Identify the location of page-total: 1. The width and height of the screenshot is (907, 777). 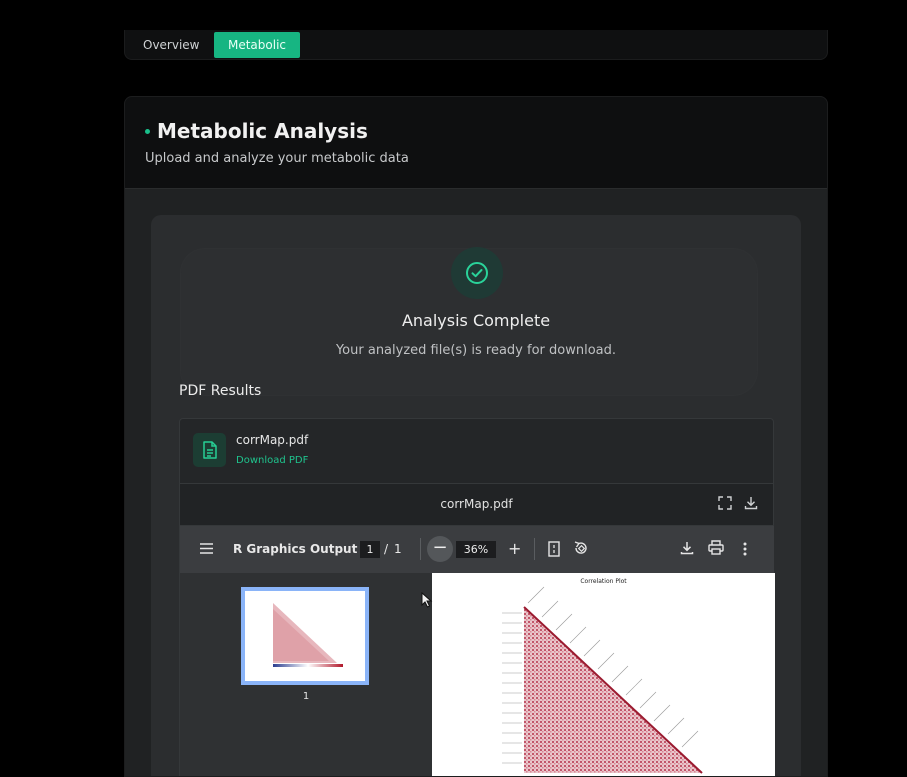
(398, 549).